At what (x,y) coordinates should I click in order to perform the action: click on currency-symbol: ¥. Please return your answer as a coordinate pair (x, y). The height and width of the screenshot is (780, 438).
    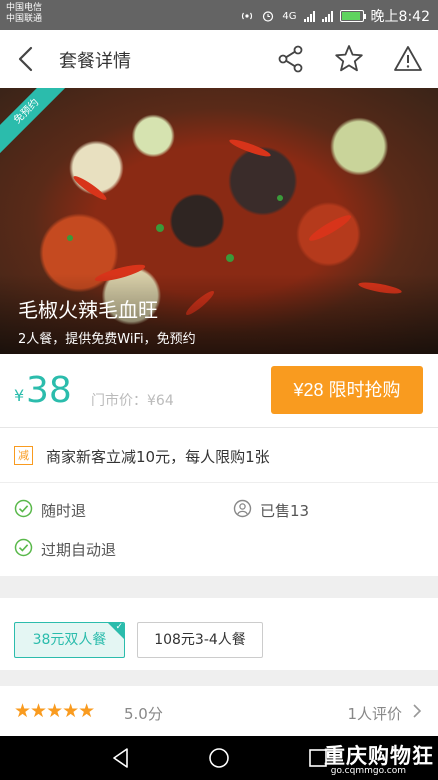
    Looking at the image, I should click on (19, 395).